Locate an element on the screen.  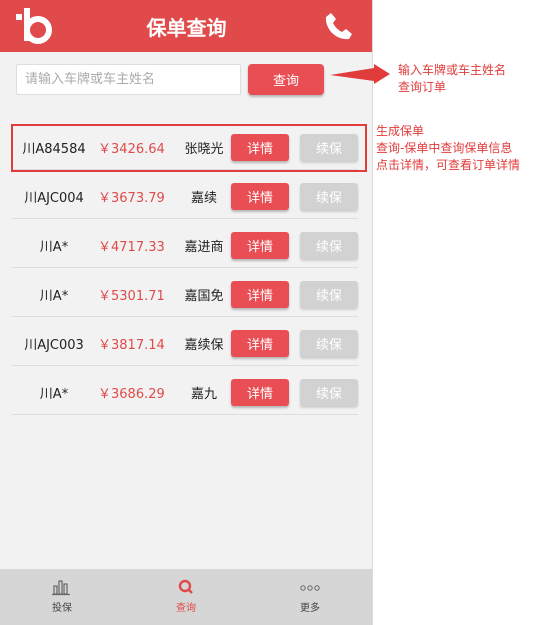
policy-row: 川A* ￥5301.71 嘉国免 详情 续保 is located at coordinates (185, 292).